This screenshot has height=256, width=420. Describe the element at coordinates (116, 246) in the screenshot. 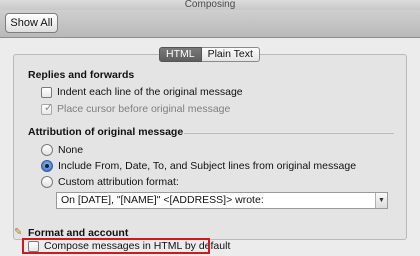

I see `highlight-box` at that location.